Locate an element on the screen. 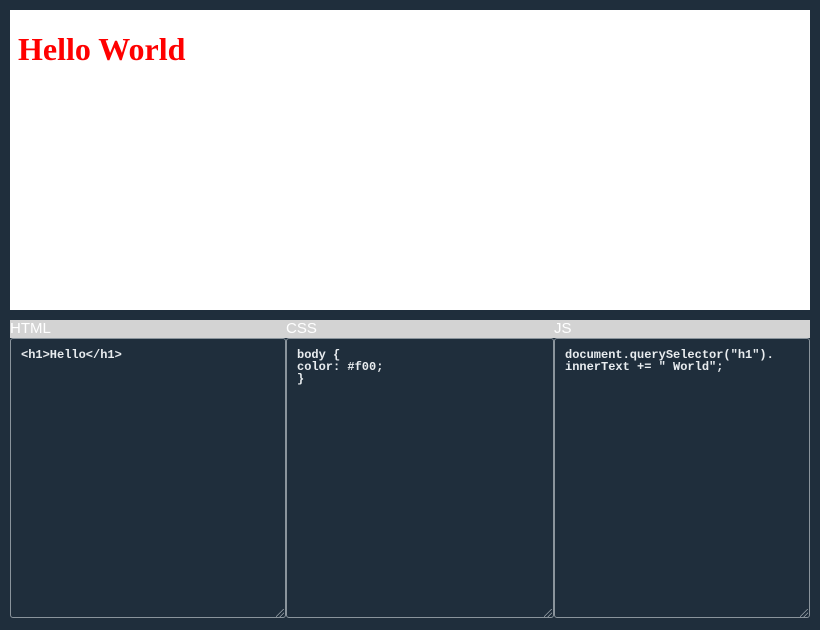  css-code-textarea: body { color: #f00; } is located at coordinates (420, 478).